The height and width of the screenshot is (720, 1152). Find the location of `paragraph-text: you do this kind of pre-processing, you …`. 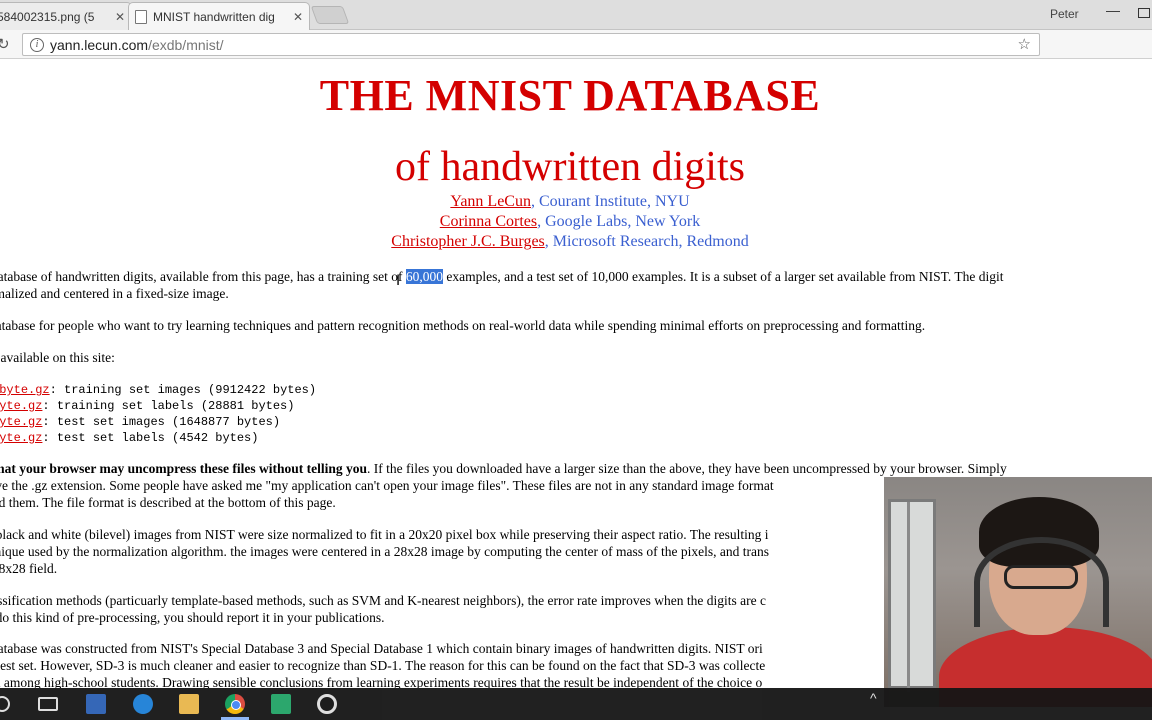

paragraph-text: you do this kind of pre-processing, you … is located at coordinates (192, 617).